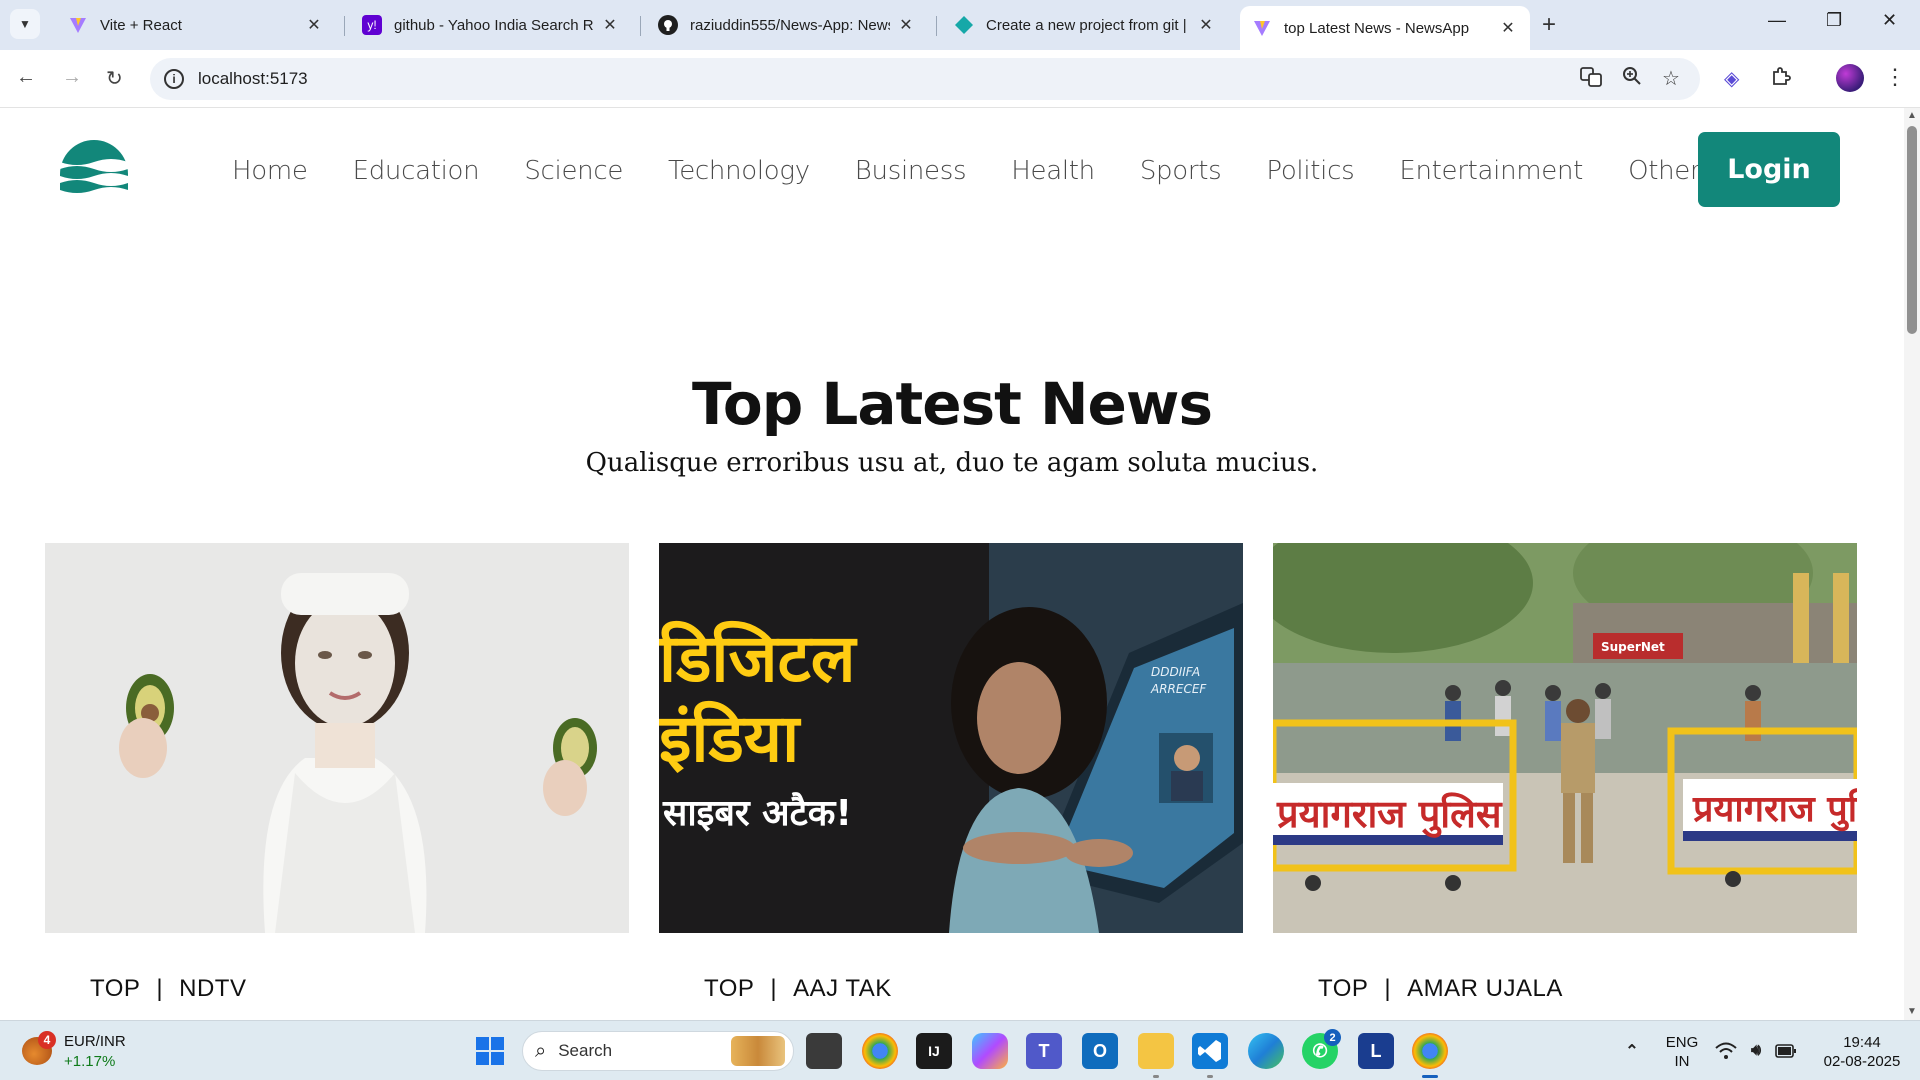  Describe the element at coordinates (1632, 79) in the screenshot. I see `zoom-icon` at that location.